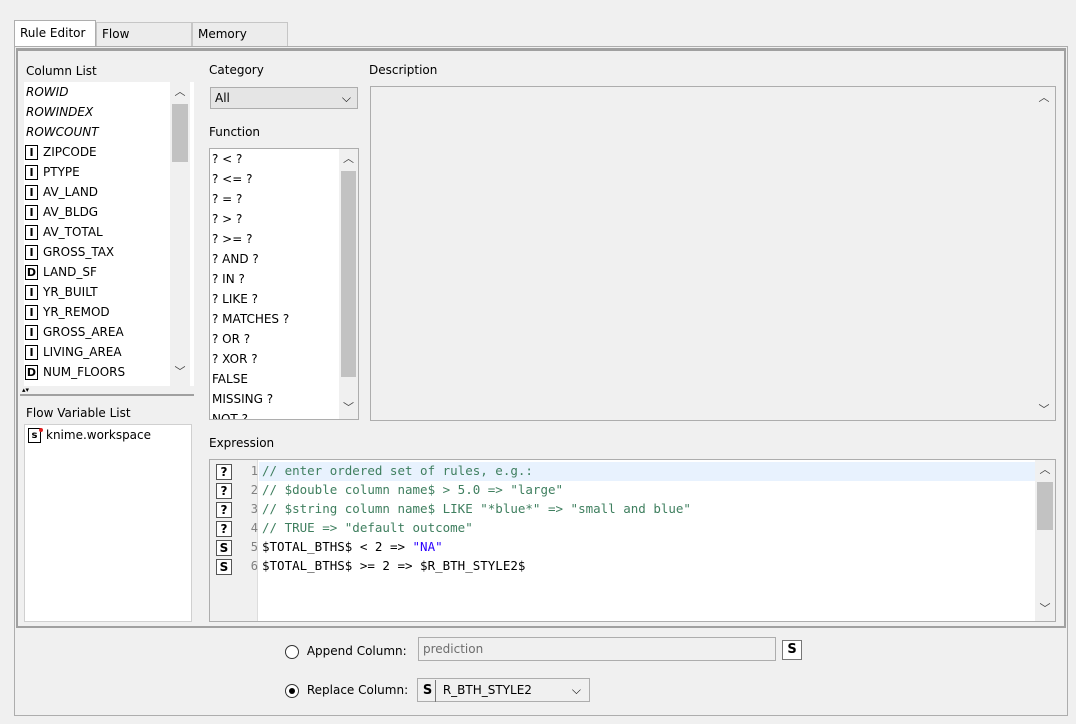 Image resolution: width=1076 pixels, height=724 pixels. I want to click on category-select: All ⌵, so click(284, 98).